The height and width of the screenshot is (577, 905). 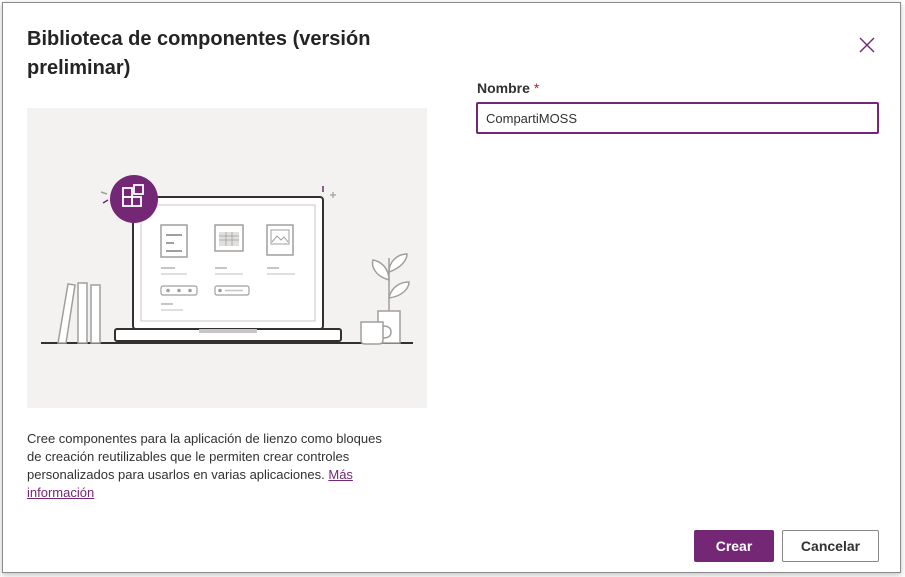 What do you see at coordinates (536, 88) in the screenshot?
I see `required-mark: *` at bounding box center [536, 88].